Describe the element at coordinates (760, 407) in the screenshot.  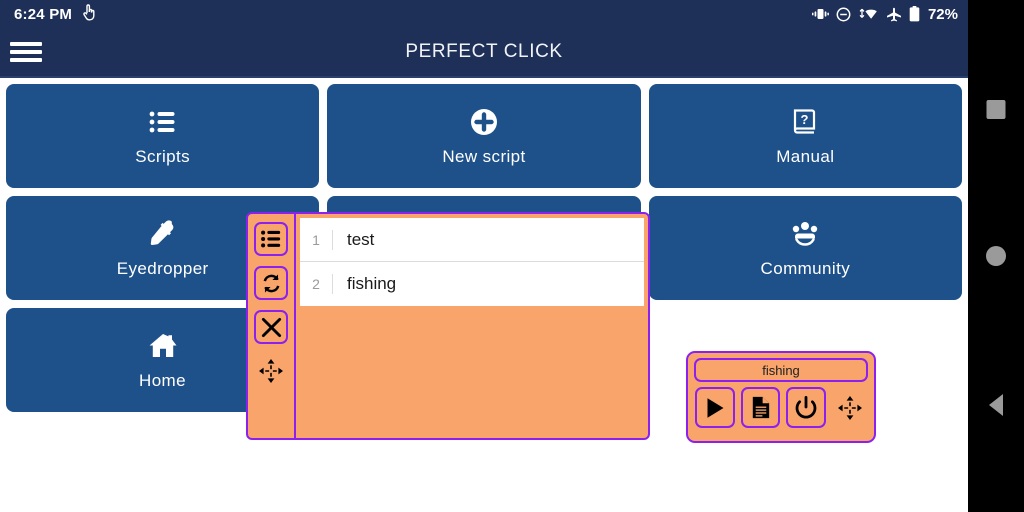
I see `runner-document-button` at that location.